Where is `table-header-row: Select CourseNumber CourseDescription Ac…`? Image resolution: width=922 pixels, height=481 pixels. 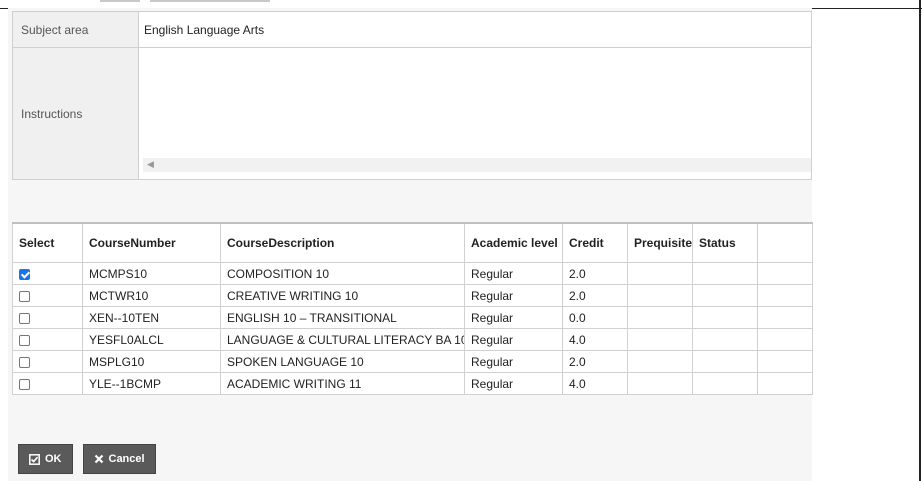 table-header-row: Select CourseNumber CourseDescription Ac… is located at coordinates (412, 242).